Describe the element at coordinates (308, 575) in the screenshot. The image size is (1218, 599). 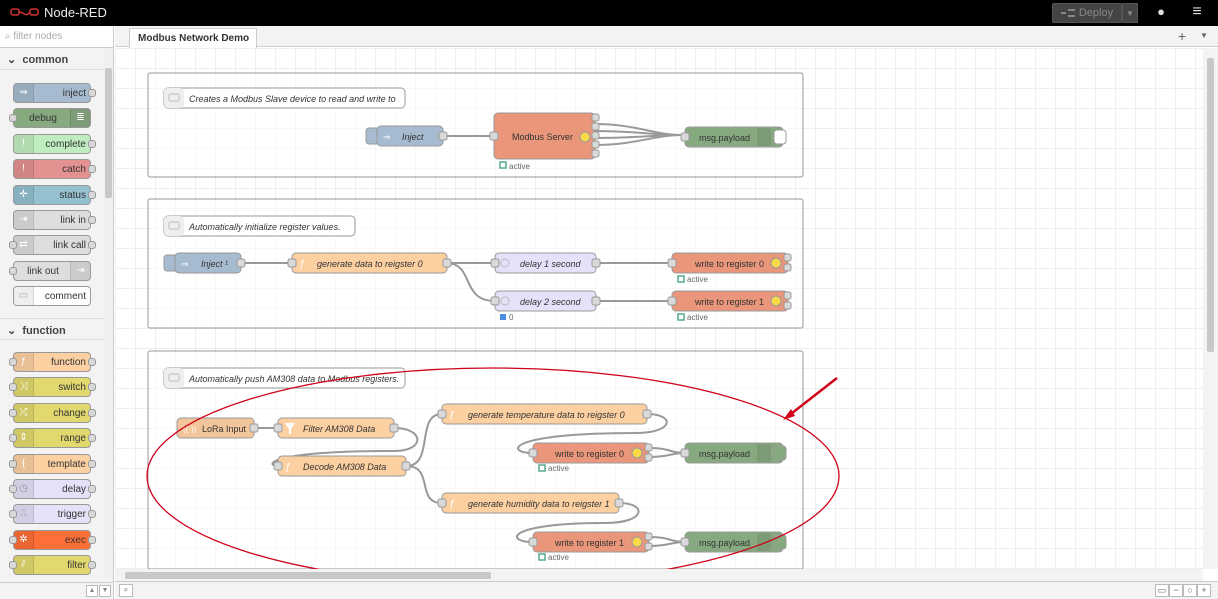
I see `canvas-horizontal-scrollbar-thumb` at that location.